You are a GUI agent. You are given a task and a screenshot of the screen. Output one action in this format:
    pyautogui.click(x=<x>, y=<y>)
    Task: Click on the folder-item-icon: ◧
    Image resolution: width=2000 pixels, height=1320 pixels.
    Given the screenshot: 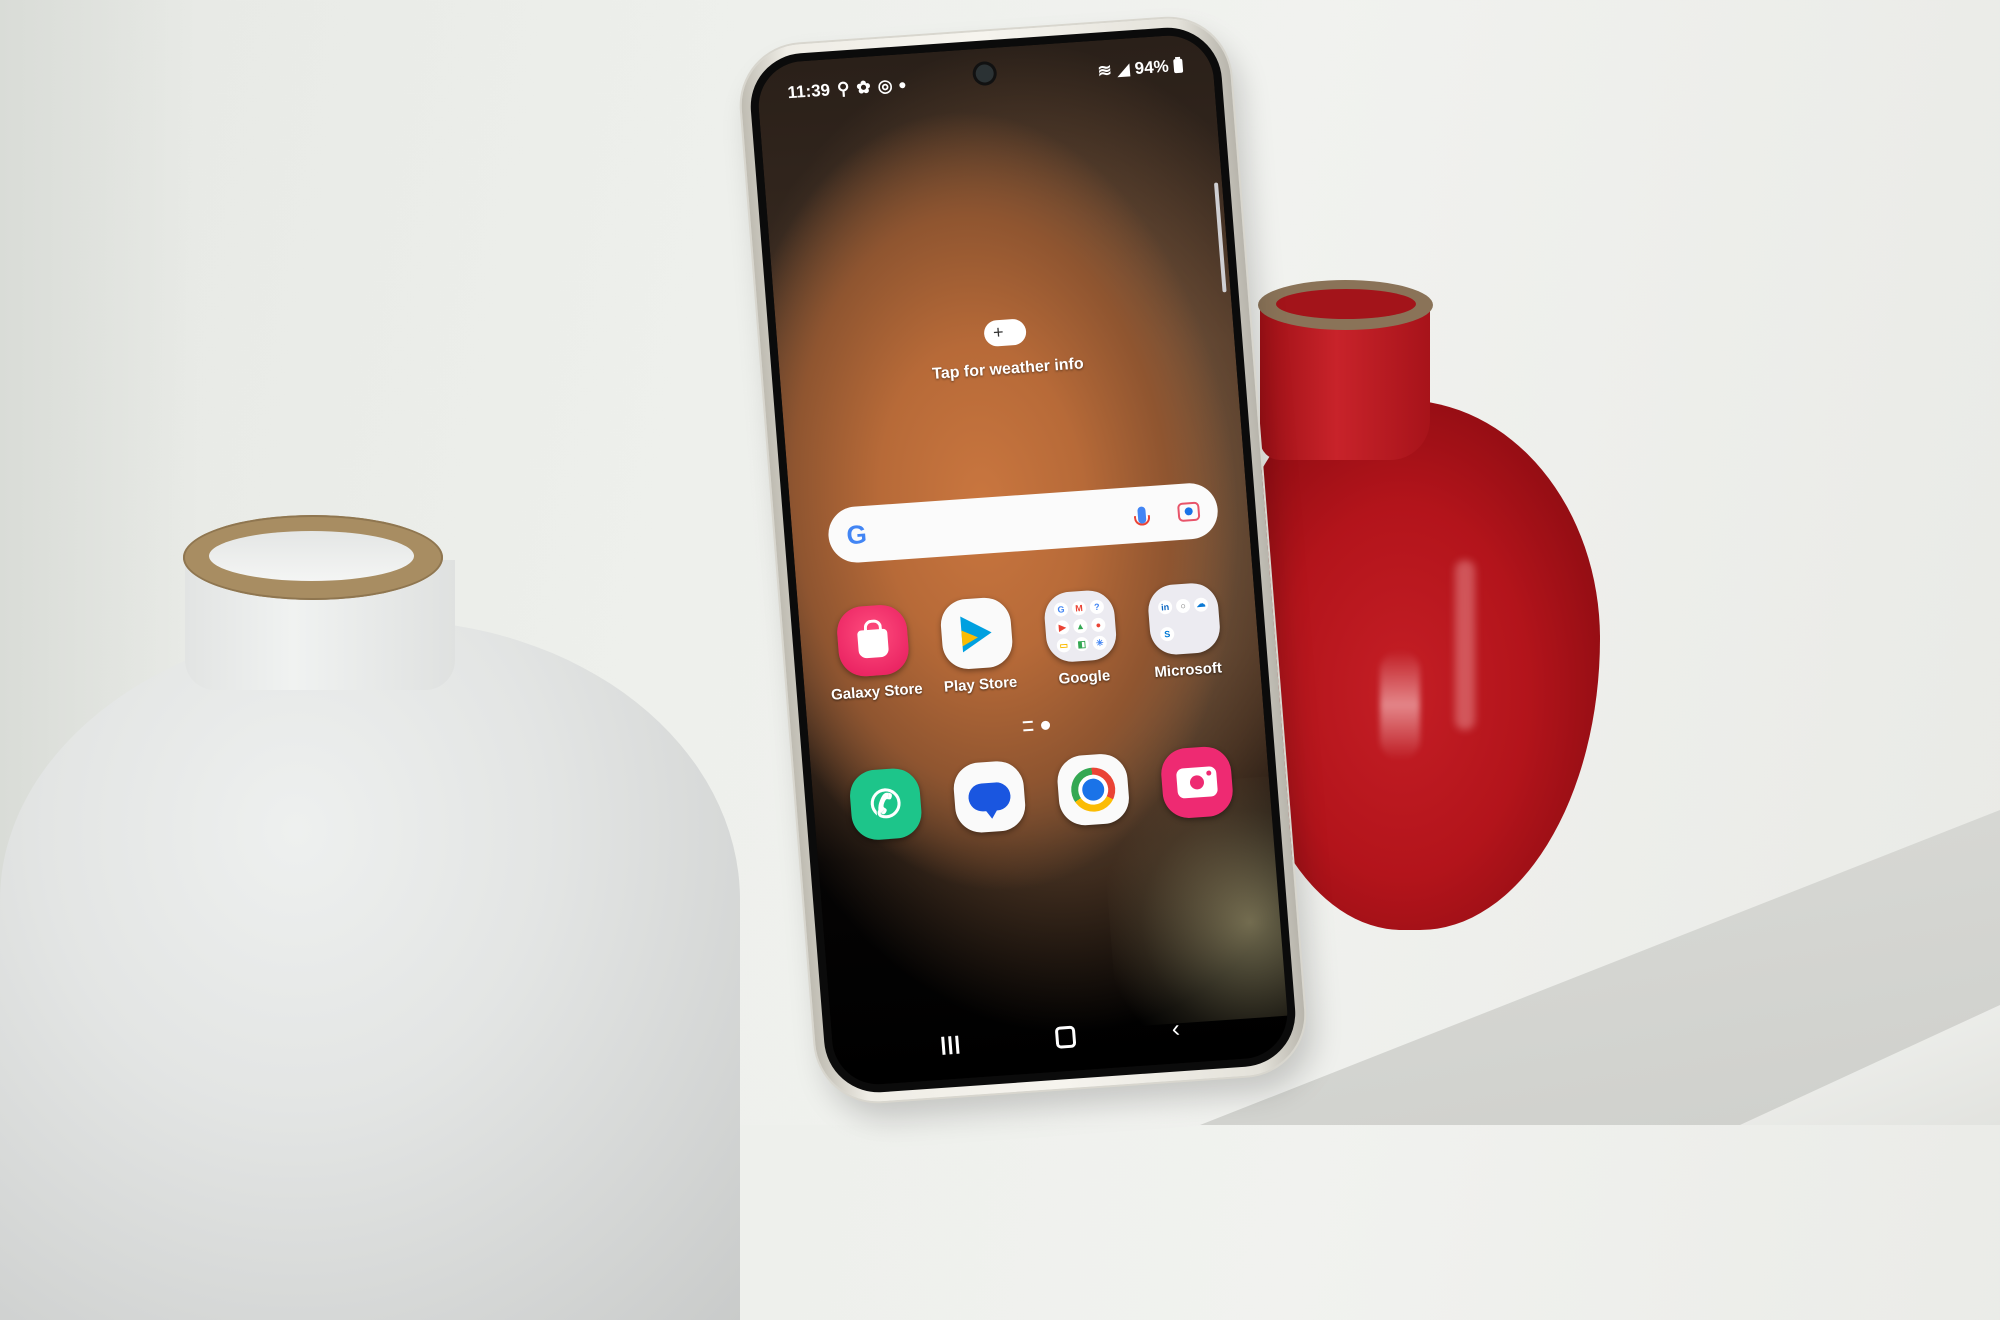 What is the action you would take?
    pyautogui.click(x=1082, y=644)
    